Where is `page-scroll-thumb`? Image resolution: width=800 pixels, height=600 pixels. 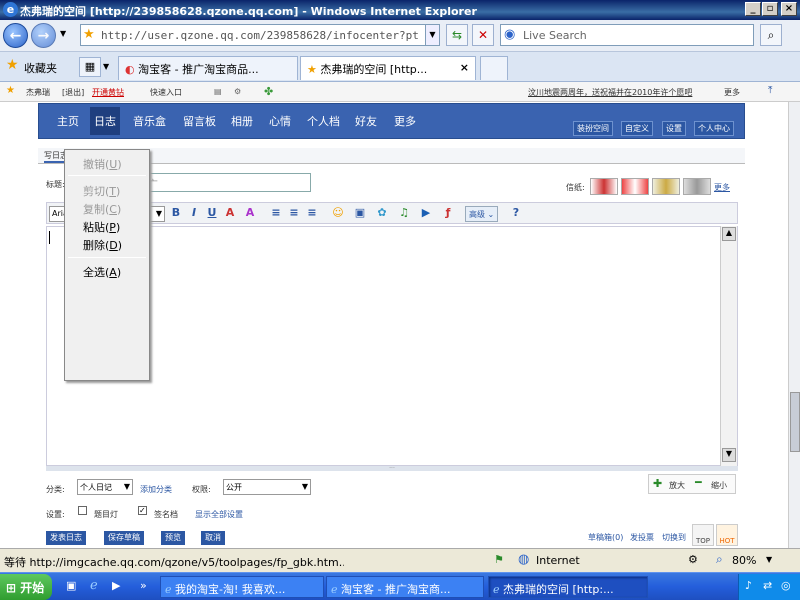 page-scroll-thumb is located at coordinates (795, 422).